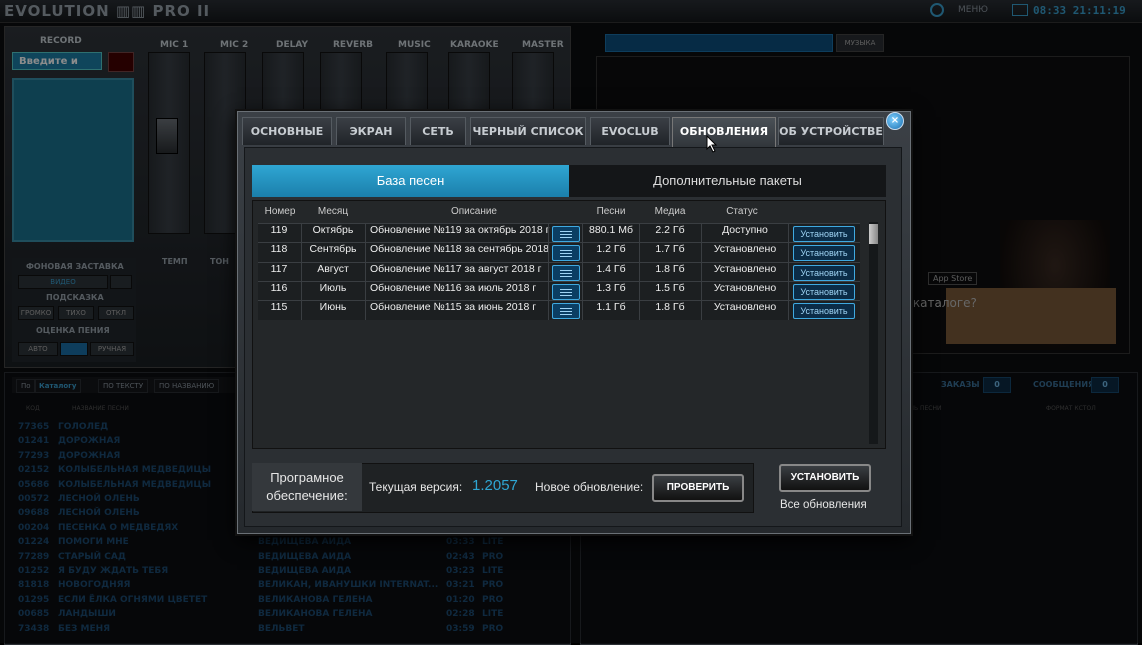 The width and height of the screenshot is (1142, 645). I want to click on update-status: Доступно, so click(745, 230).